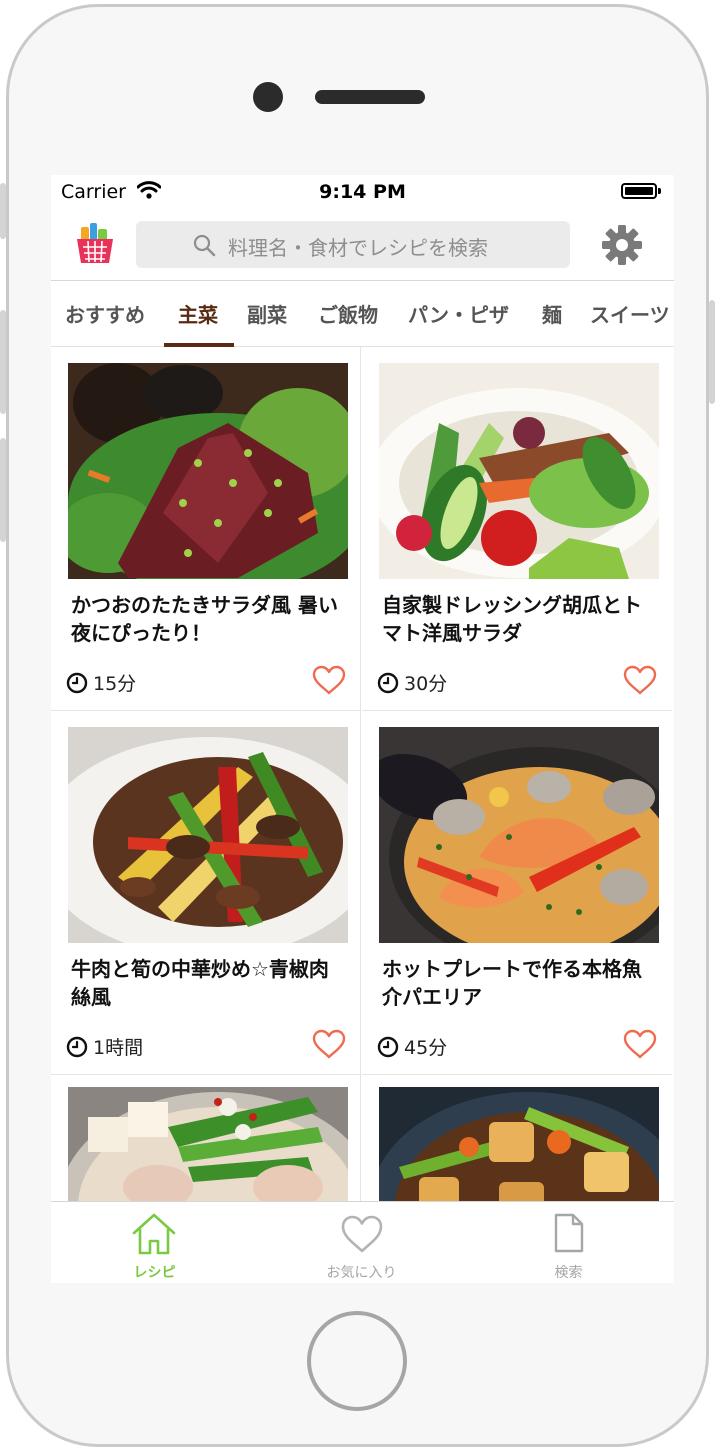  I want to click on tab-recommended: おすすめ, so click(105, 313).